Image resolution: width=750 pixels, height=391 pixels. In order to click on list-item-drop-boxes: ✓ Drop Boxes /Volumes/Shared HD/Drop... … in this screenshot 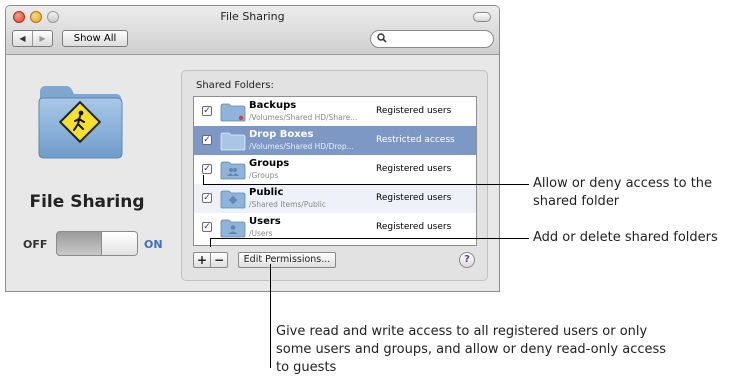, I will do `click(335, 140)`.